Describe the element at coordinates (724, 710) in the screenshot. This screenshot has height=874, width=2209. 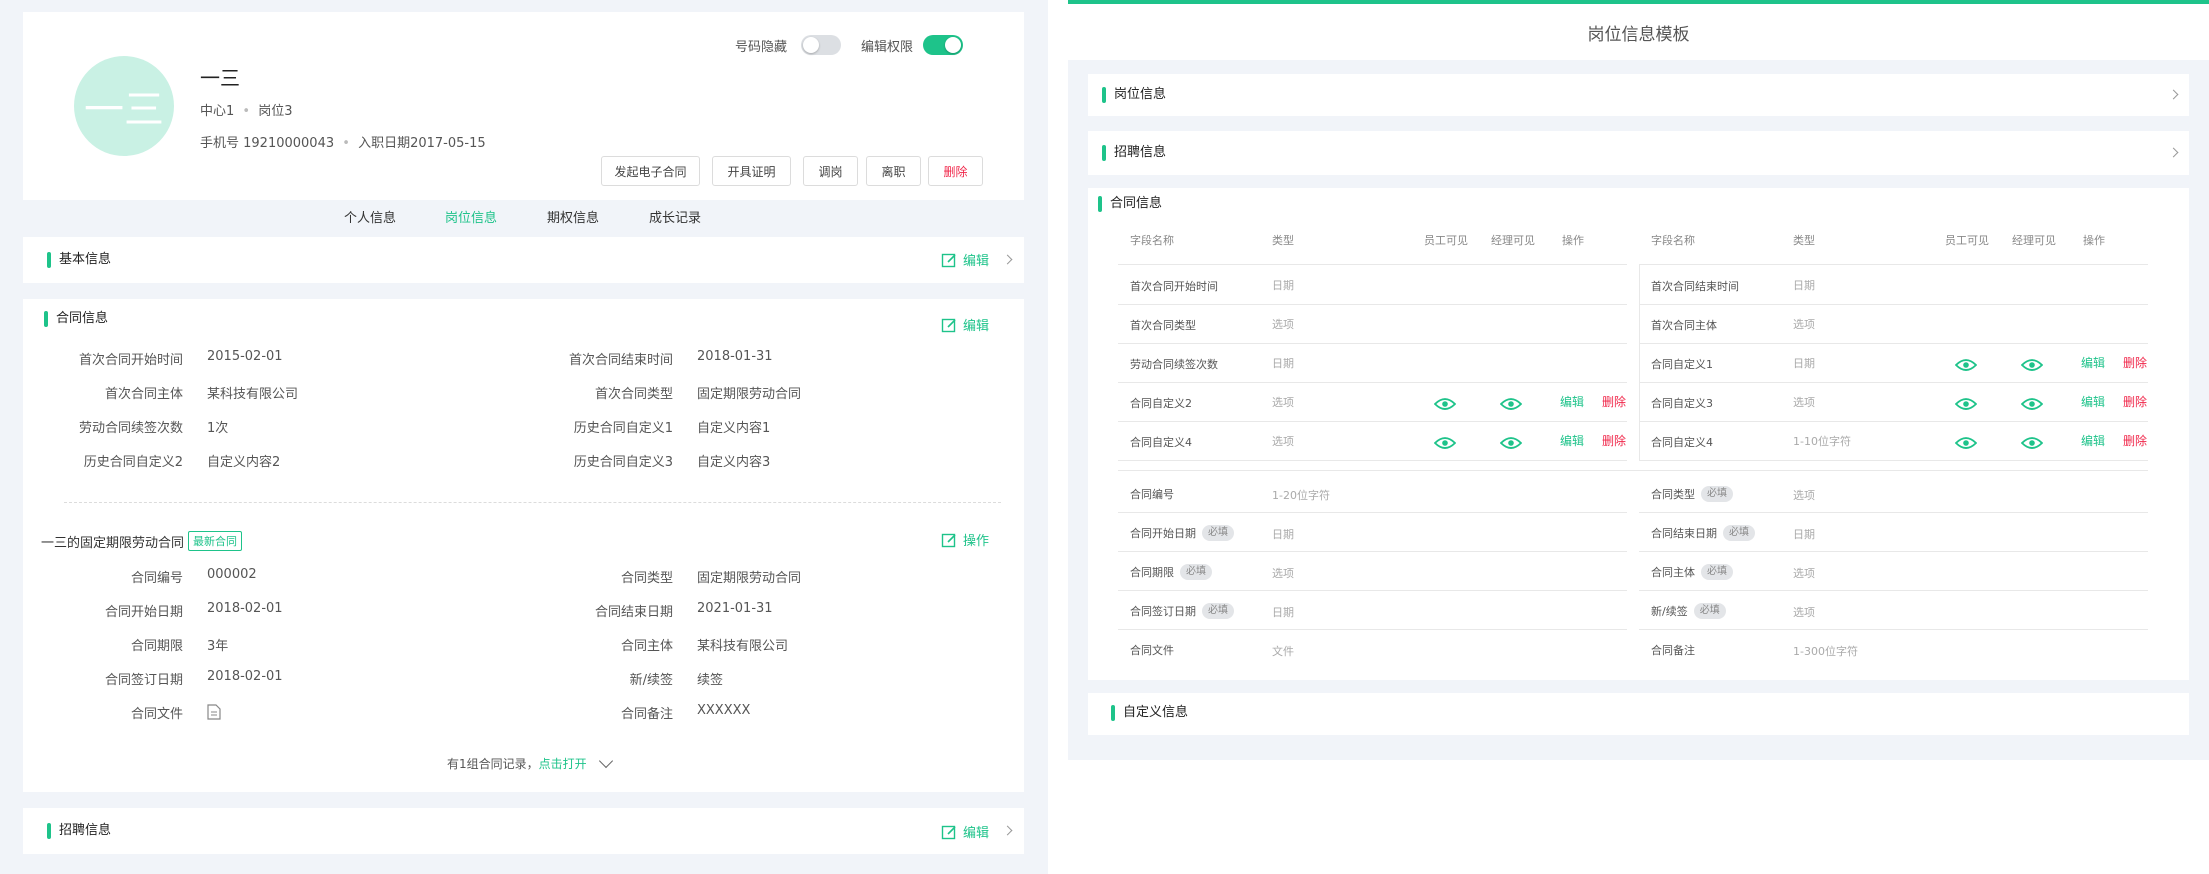
I see `field-value: XXXXXX` at that location.